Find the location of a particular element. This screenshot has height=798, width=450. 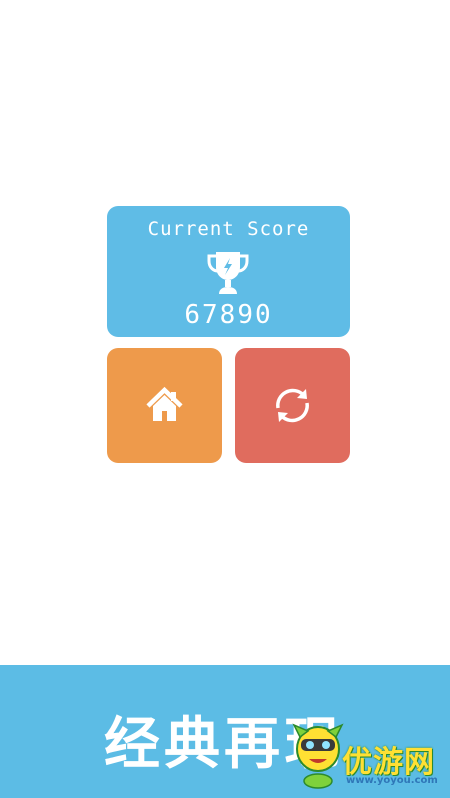

watermark-logo: 优游网 www.yoyou.com is located at coordinates (367, 758).